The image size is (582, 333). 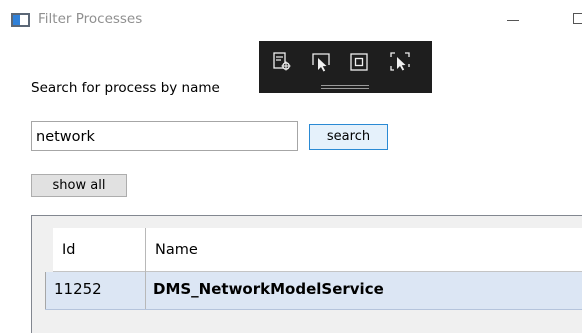 I want to click on title-bar: Filter Processes, so click(x=291, y=20).